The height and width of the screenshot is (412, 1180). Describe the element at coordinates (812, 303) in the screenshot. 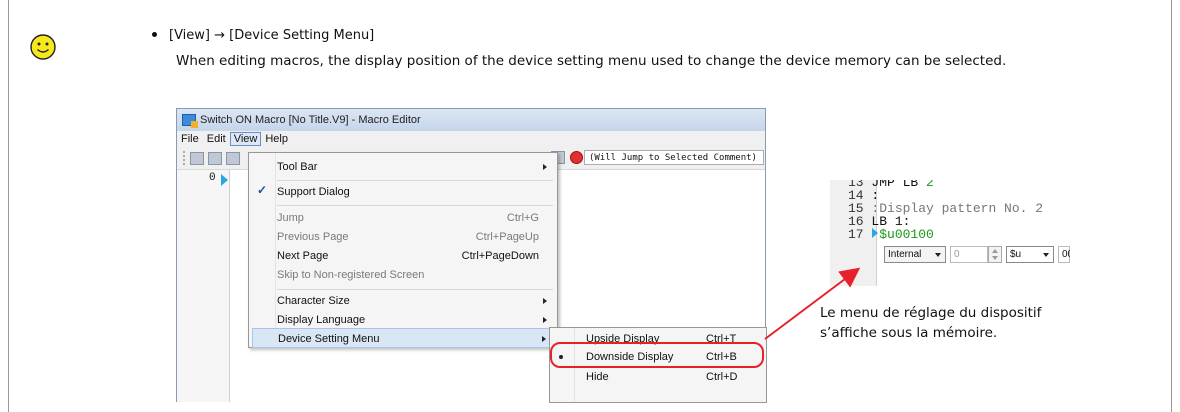

I see `pointer-arrow` at that location.